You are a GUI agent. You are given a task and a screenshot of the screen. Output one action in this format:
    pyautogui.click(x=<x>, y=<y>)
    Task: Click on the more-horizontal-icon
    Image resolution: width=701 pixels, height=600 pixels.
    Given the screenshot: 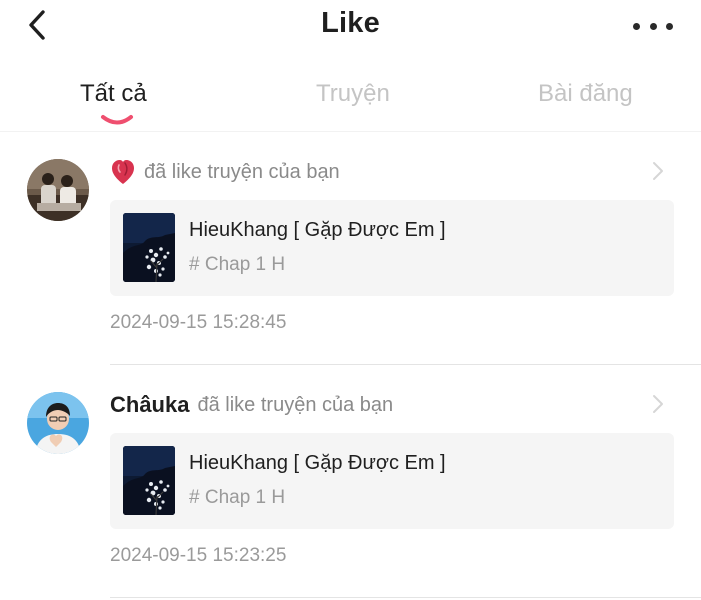 What is the action you would take?
    pyautogui.click(x=636, y=26)
    